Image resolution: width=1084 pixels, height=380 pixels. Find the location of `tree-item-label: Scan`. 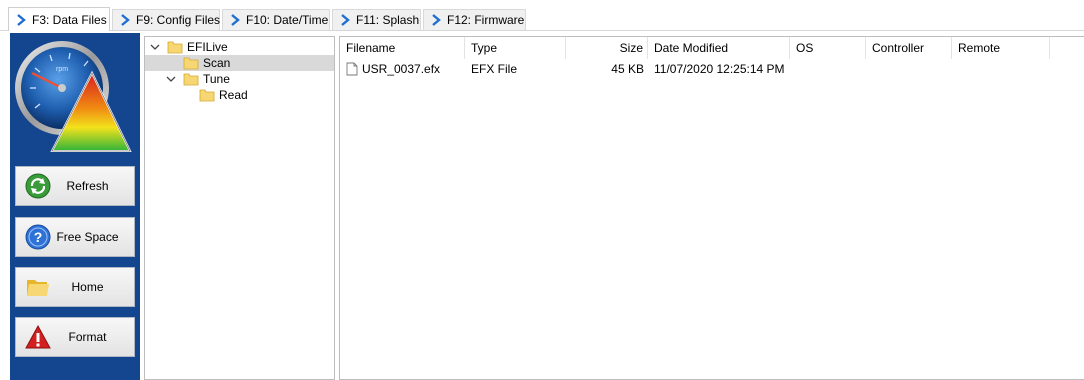

tree-item-label: Scan is located at coordinates (217, 63).